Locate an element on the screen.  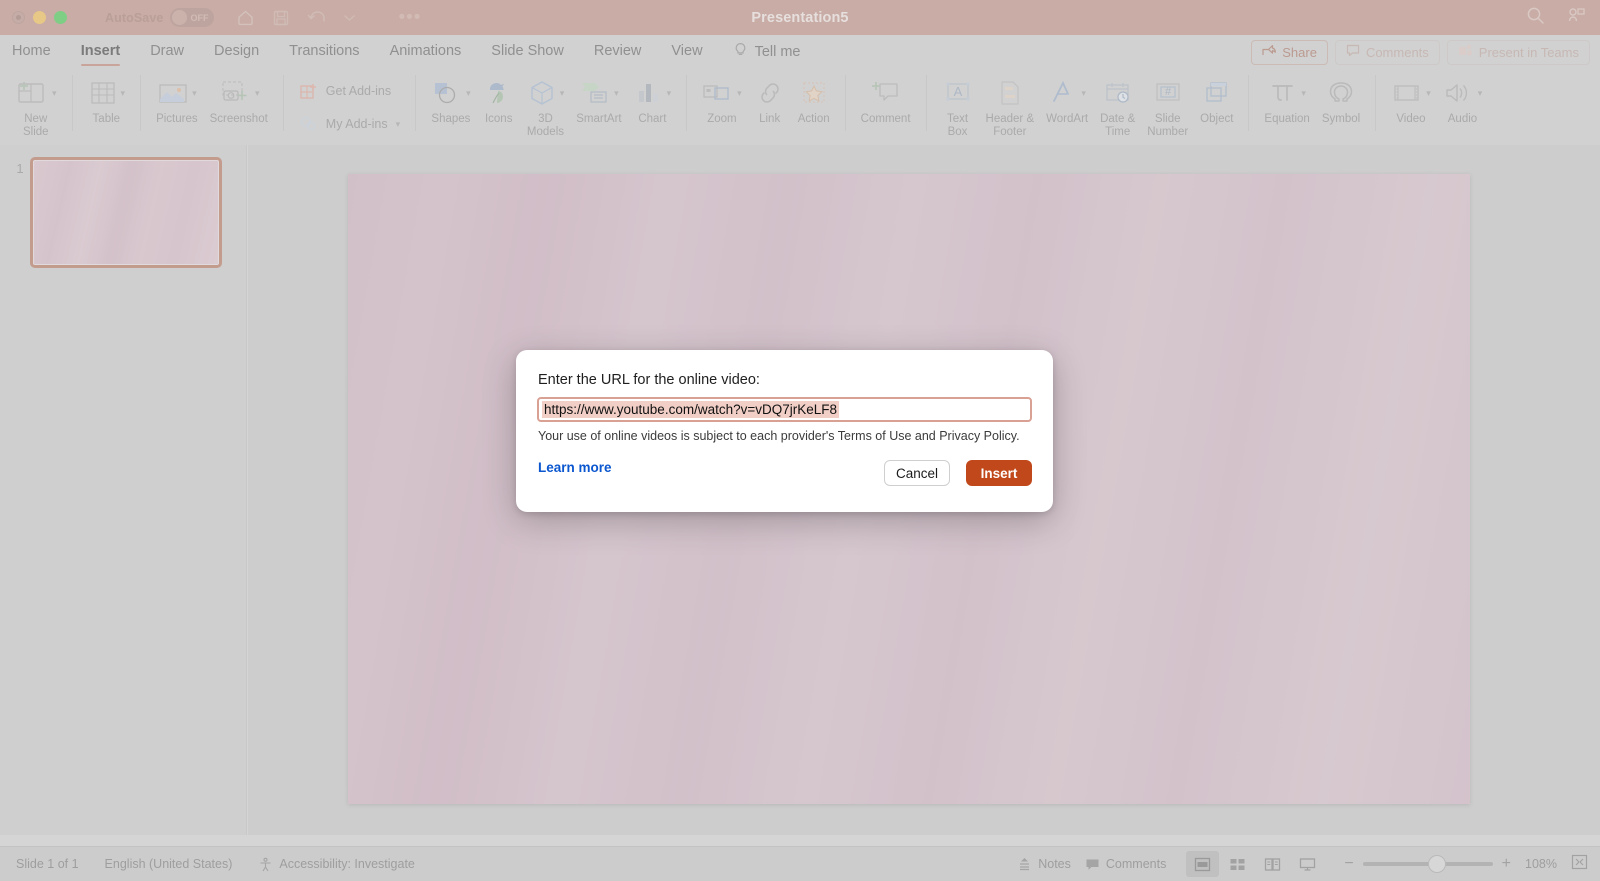
maximize-window-button is located at coordinates (60, 17).